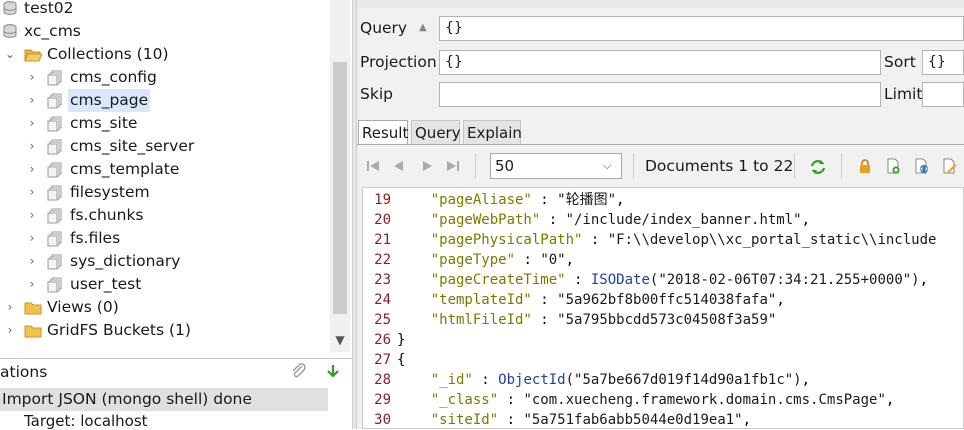 The width and height of the screenshot is (964, 430). Describe the element at coordinates (817, 166) in the screenshot. I see `refresh-icon` at that location.